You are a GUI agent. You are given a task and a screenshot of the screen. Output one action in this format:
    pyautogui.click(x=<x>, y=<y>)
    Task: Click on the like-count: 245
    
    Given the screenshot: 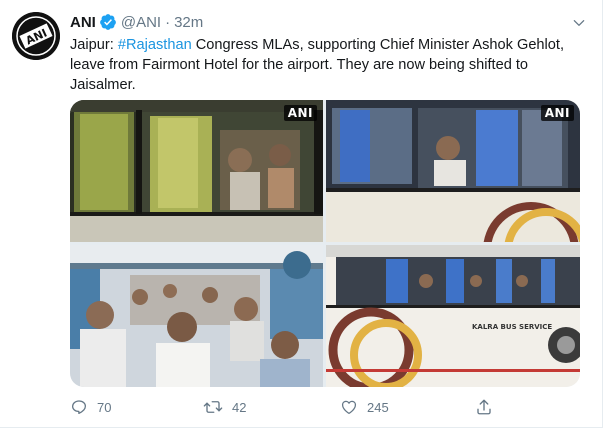 What is the action you would take?
    pyautogui.click(x=378, y=407)
    